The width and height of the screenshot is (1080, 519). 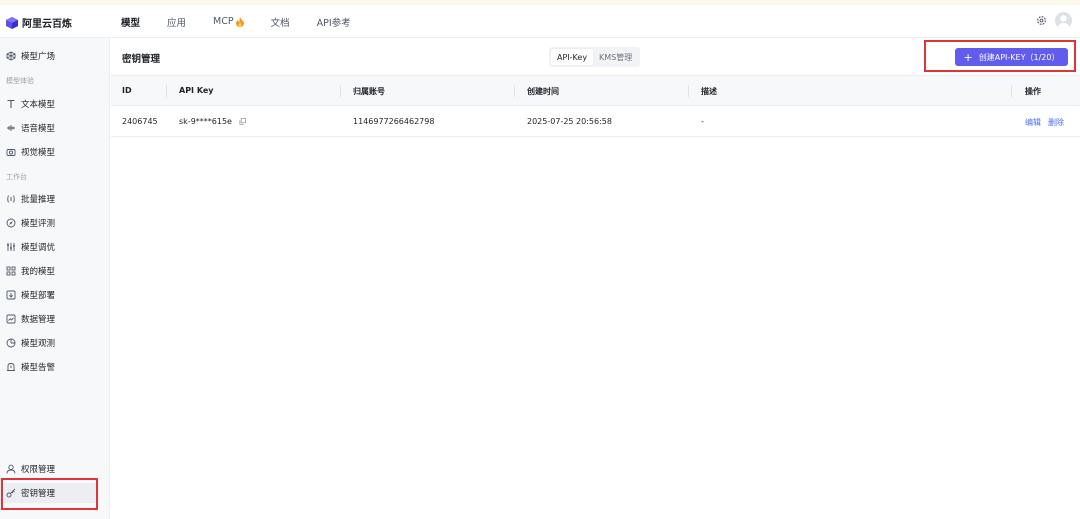 I want to click on sidebar-item-my-models: 我的模型, so click(x=54, y=271).